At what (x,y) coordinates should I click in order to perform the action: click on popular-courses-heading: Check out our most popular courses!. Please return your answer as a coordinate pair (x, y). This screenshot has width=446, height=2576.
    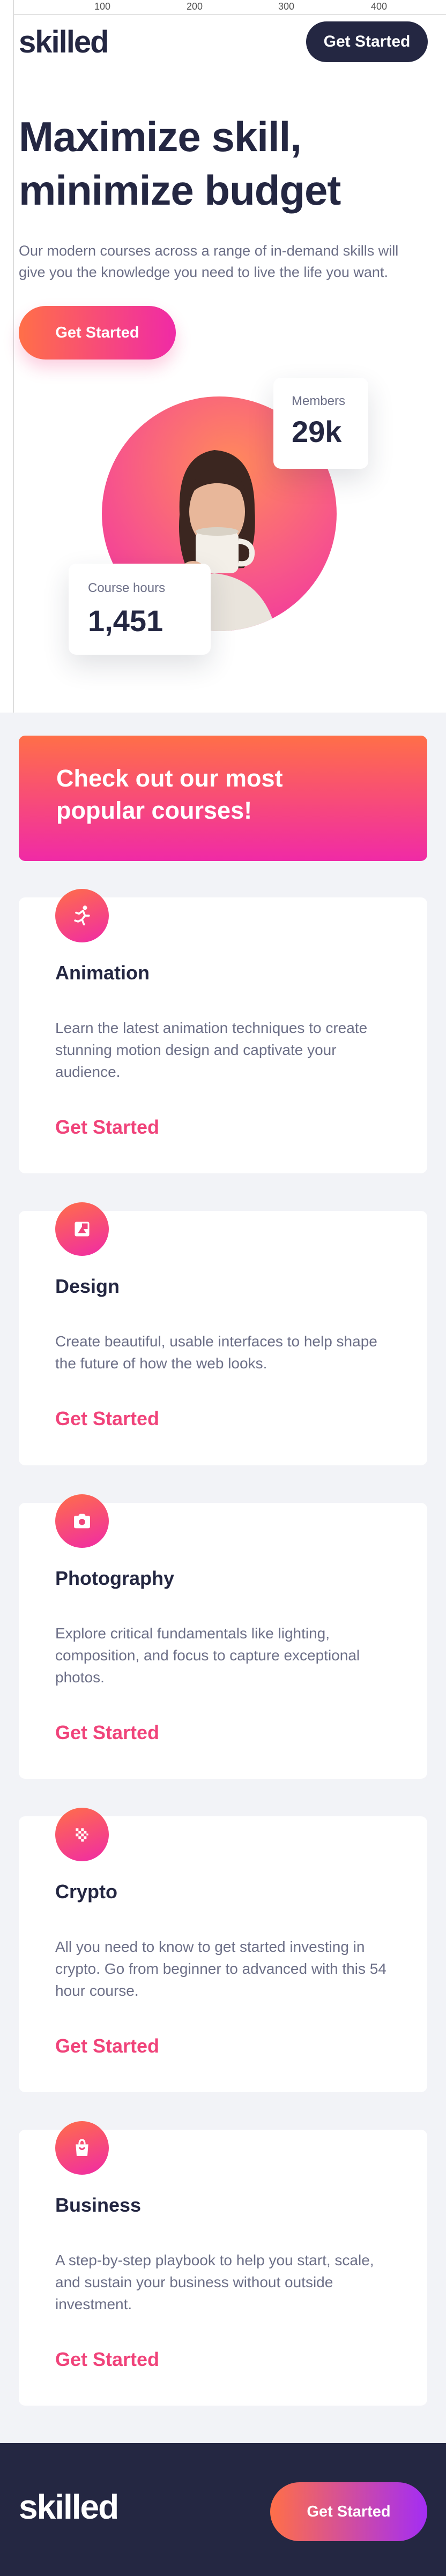
    Looking at the image, I should click on (169, 794).